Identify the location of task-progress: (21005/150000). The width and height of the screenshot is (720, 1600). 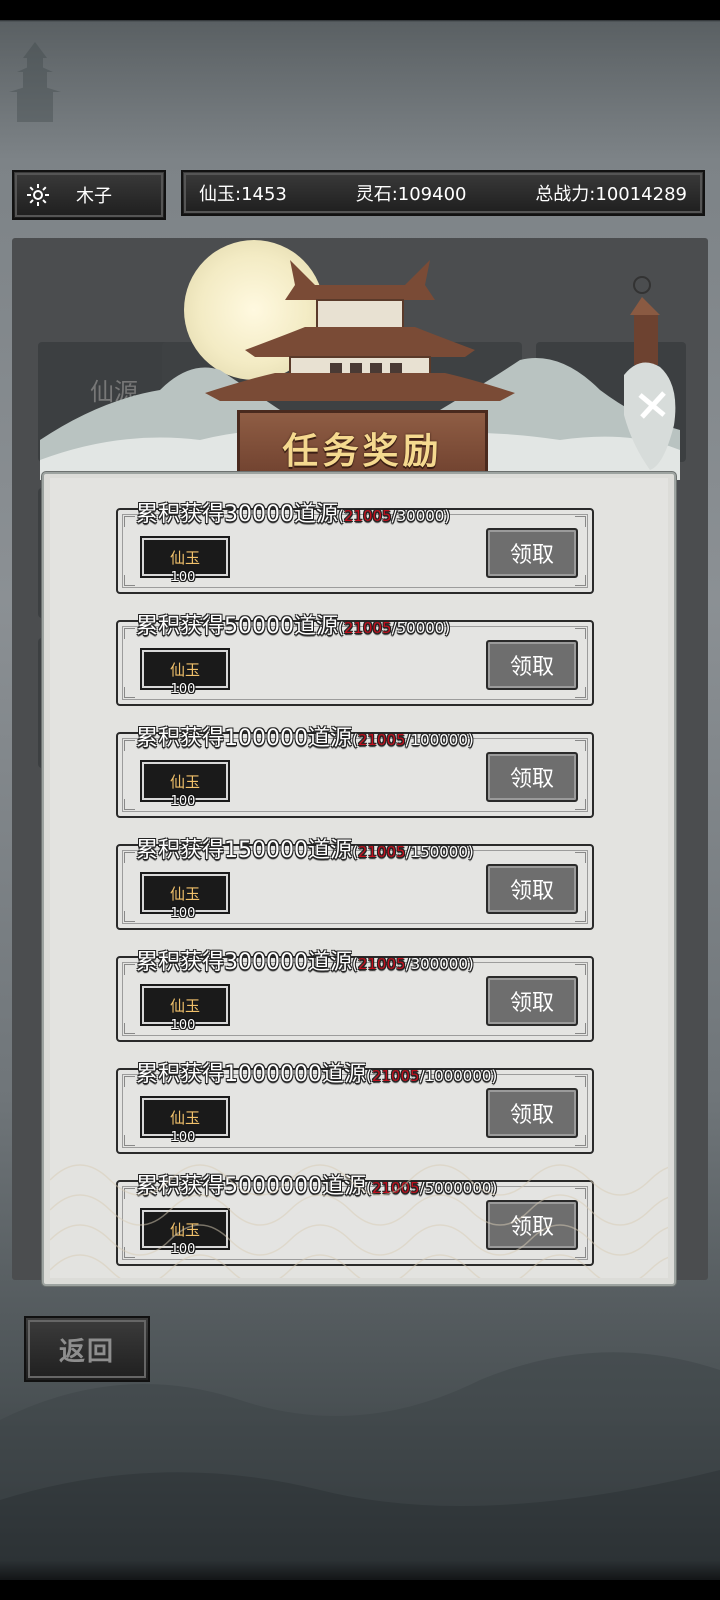
(413, 852).